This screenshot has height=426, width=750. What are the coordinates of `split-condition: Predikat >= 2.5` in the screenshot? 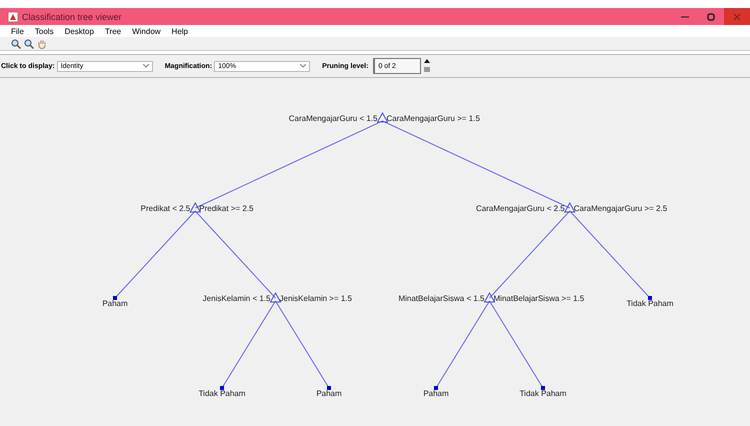 It's located at (226, 208).